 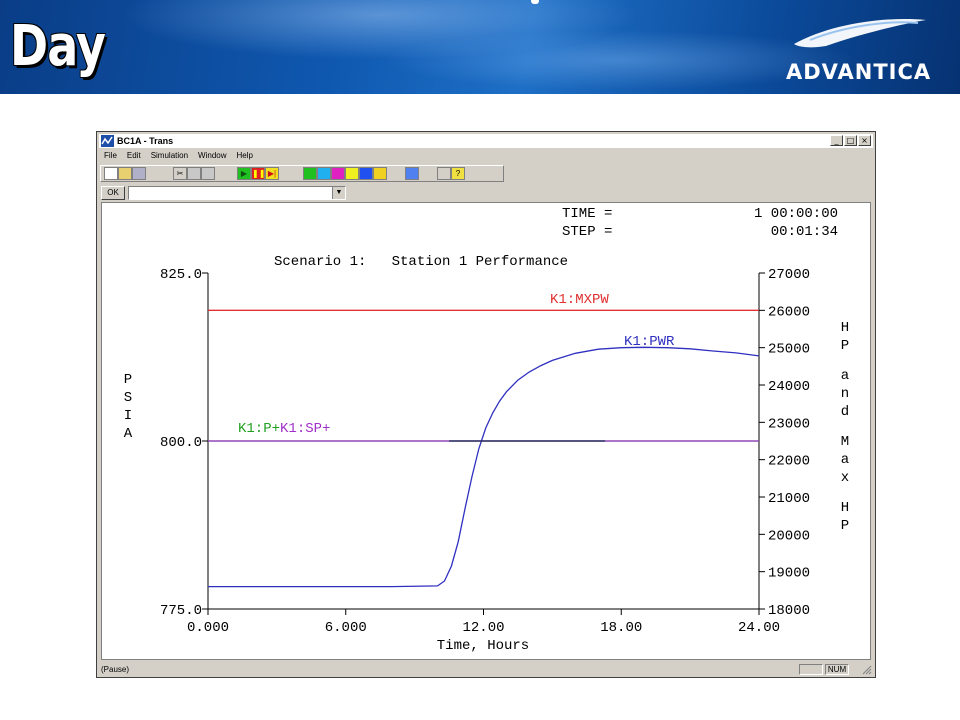 I want to click on chevron-down-icon: ▼, so click(x=338, y=193).